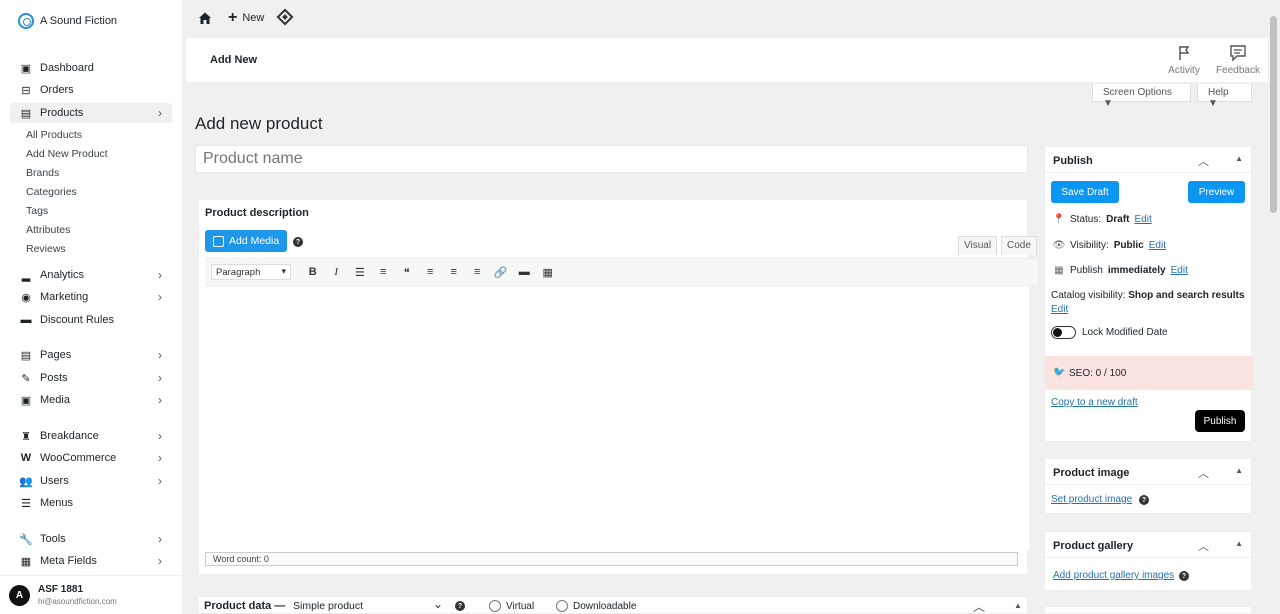  What do you see at coordinates (1157, 245) in the screenshot?
I see `edit-visibility-link: Edit` at bounding box center [1157, 245].